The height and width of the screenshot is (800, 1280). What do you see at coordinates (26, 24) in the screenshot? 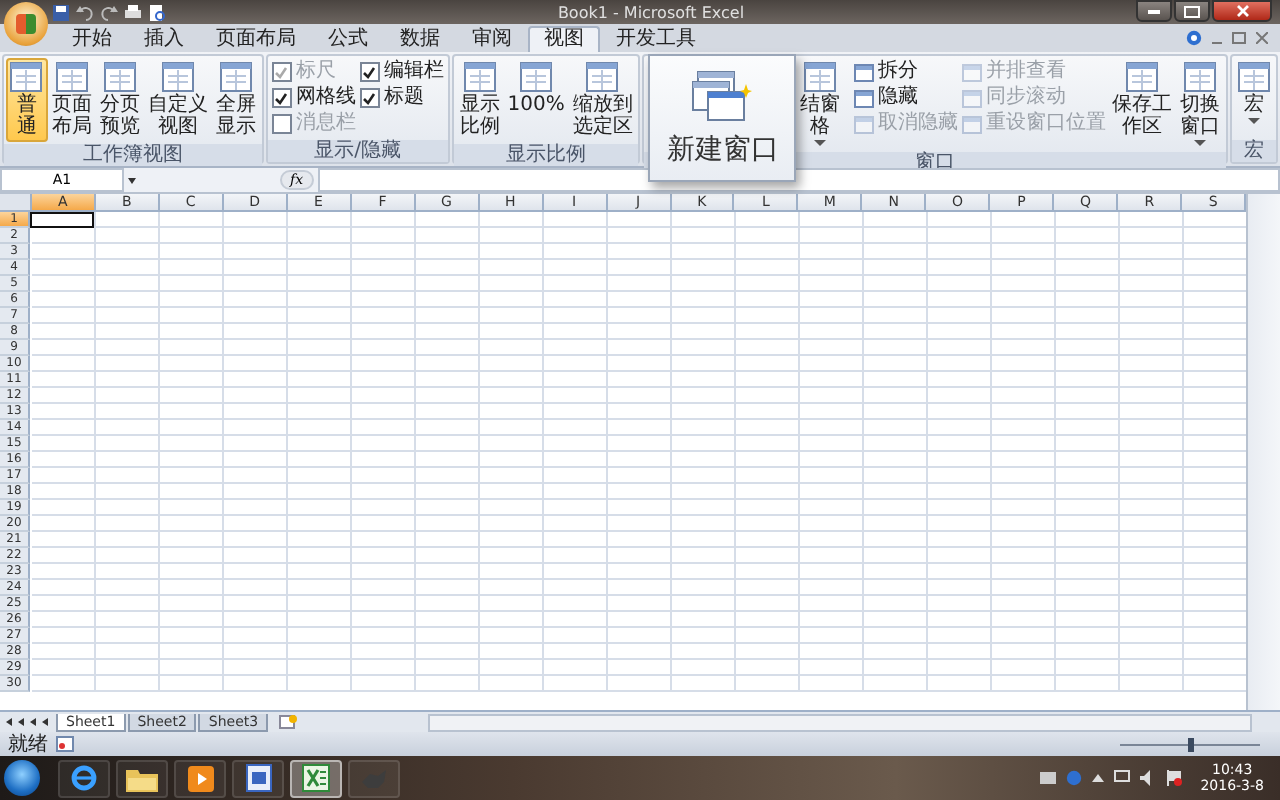
I see `office-button` at bounding box center [26, 24].